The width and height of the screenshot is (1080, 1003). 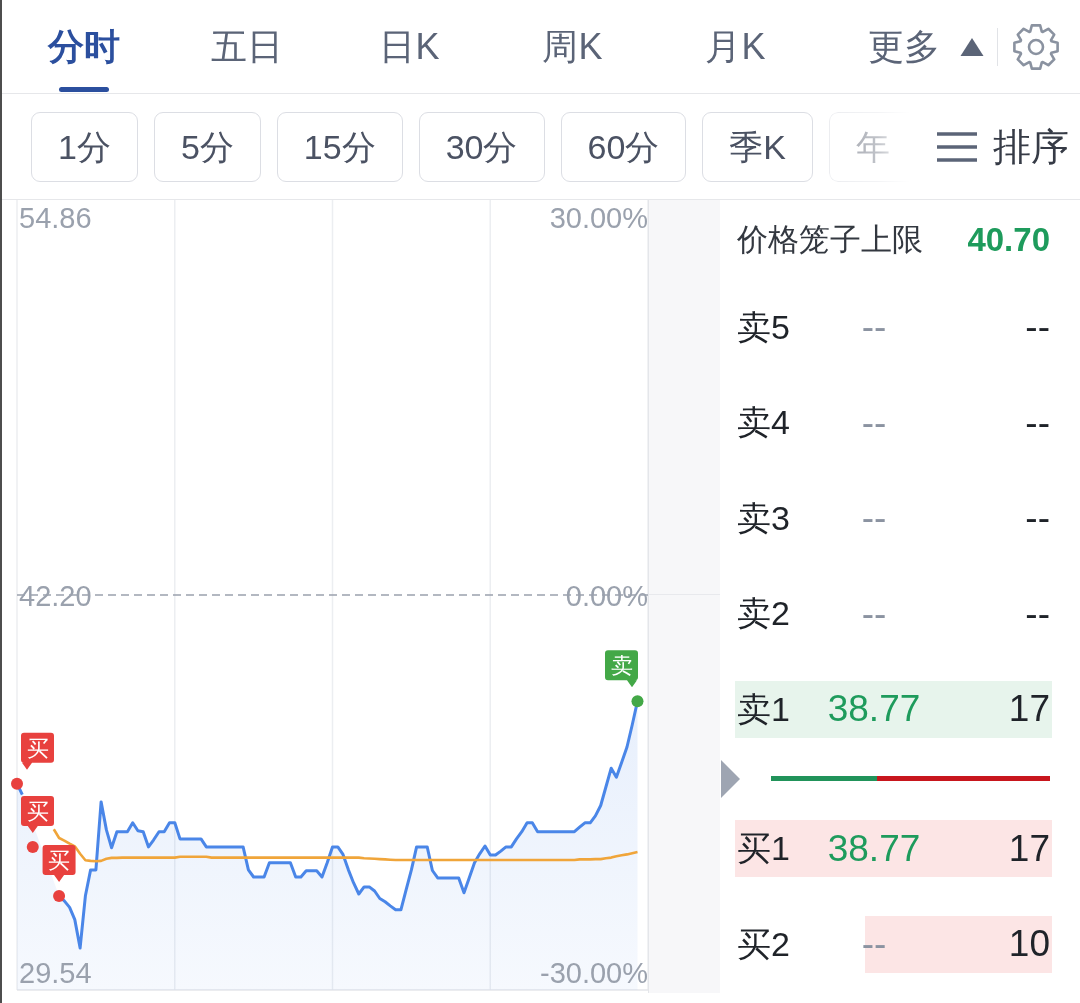 I want to click on settings-icon, so click(x=1036, y=46).